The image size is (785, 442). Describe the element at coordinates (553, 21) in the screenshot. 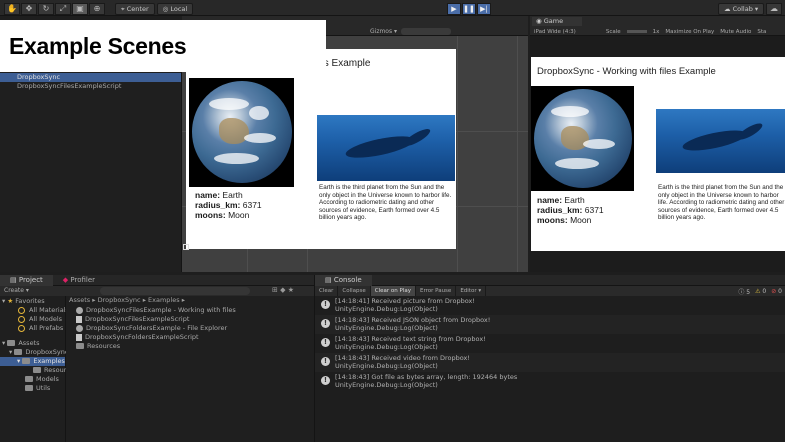

I see `game-tab-label: Game` at that location.